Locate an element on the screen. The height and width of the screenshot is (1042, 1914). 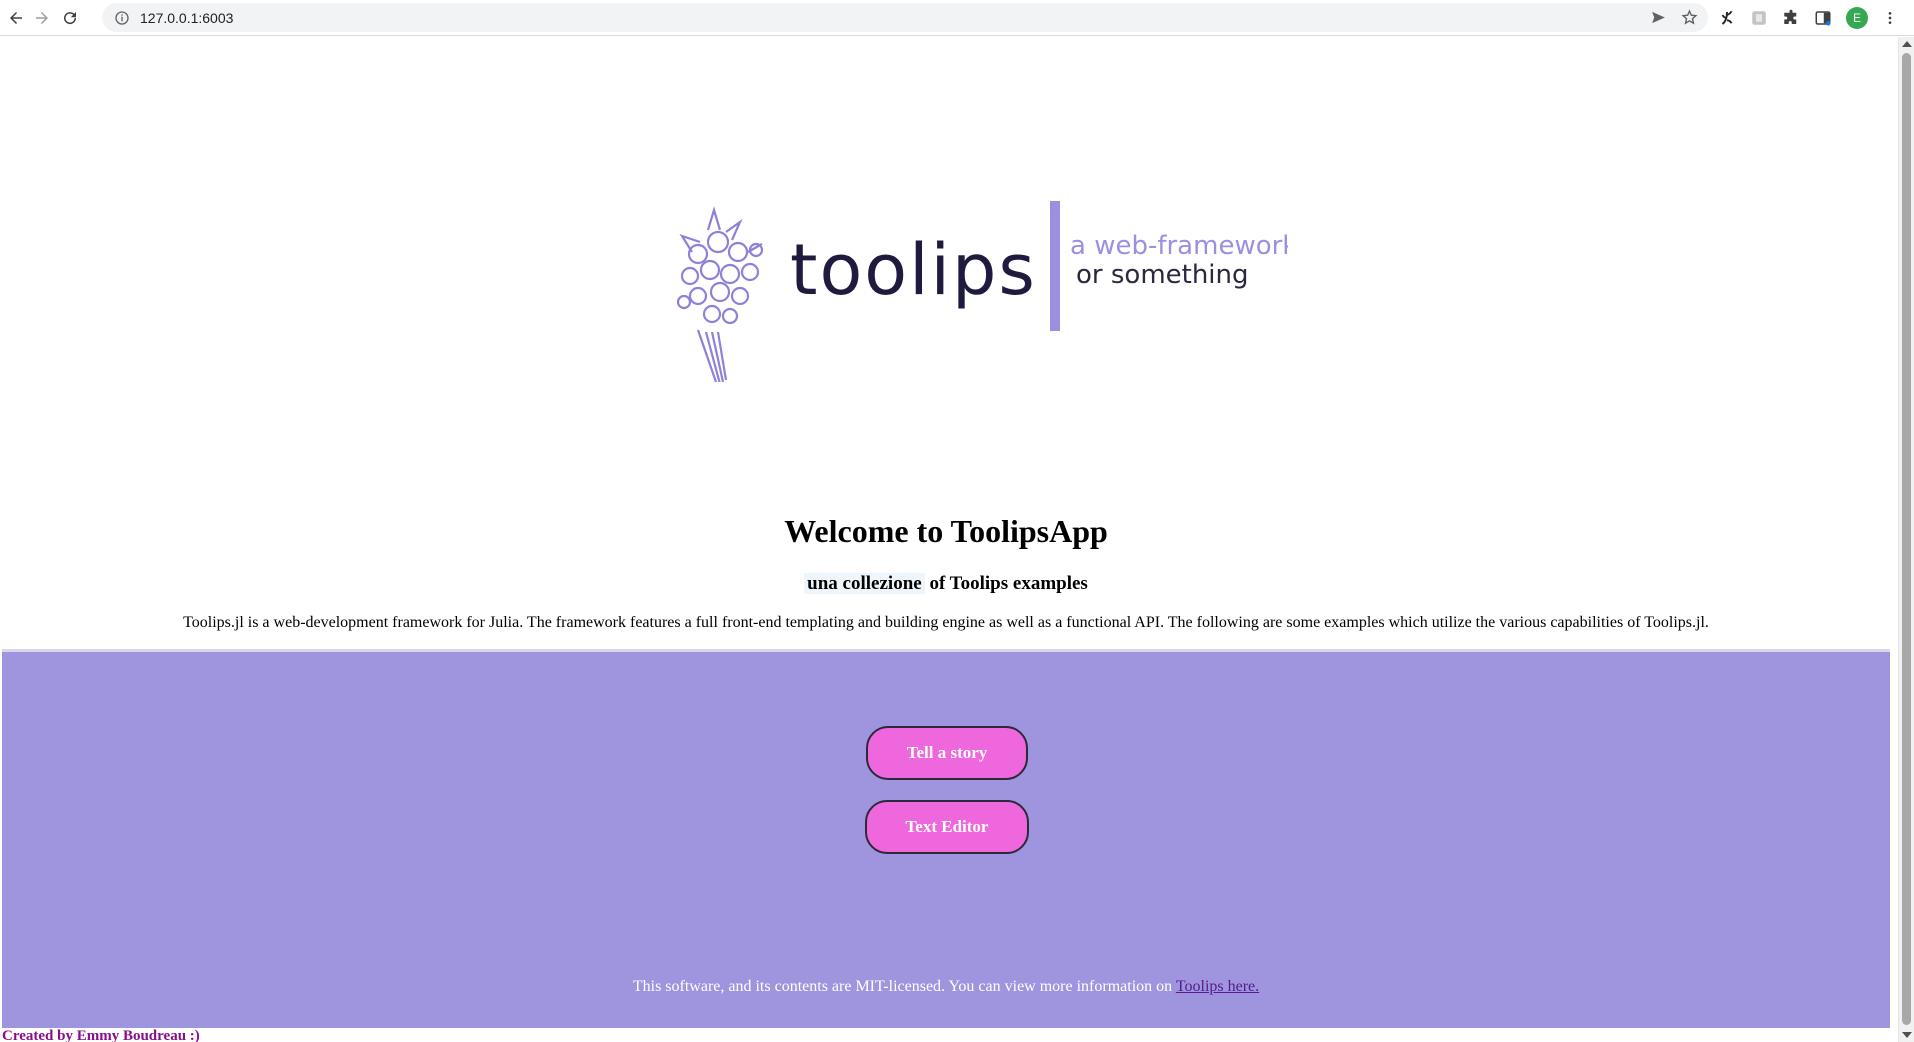
scroll-down-icon is located at coordinates (1907, 1035).